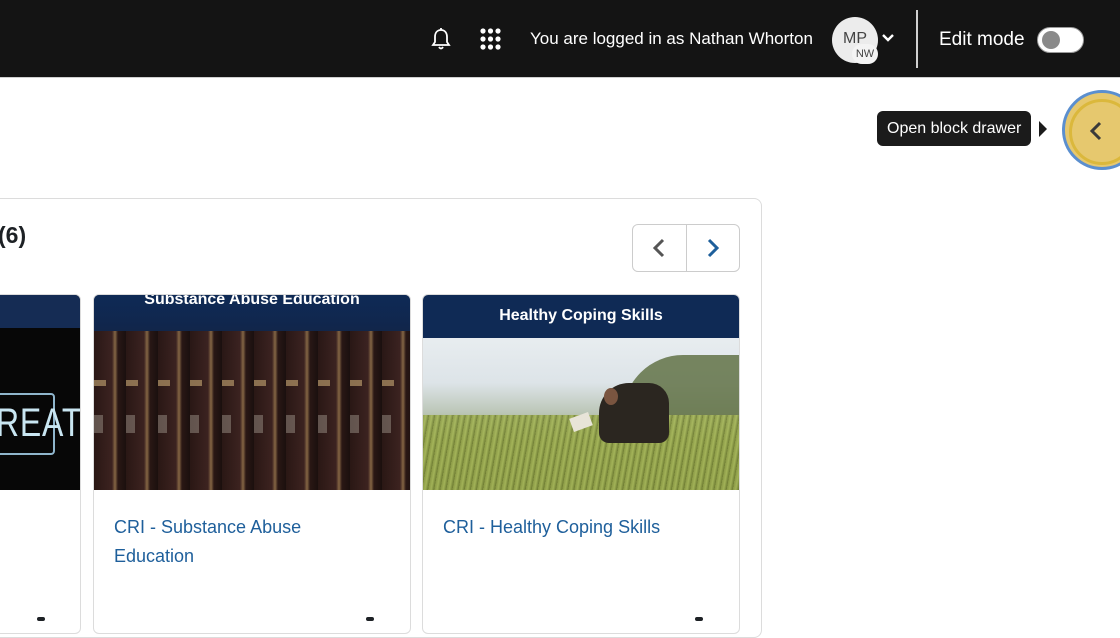 Image resolution: width=1120 pixels, height=638 pixels. What do you see at coordinates (244, 542) in the screenshot?
I see `course-title-link: CRI - Substance Abuse Education` at bounding box center [244, 542].